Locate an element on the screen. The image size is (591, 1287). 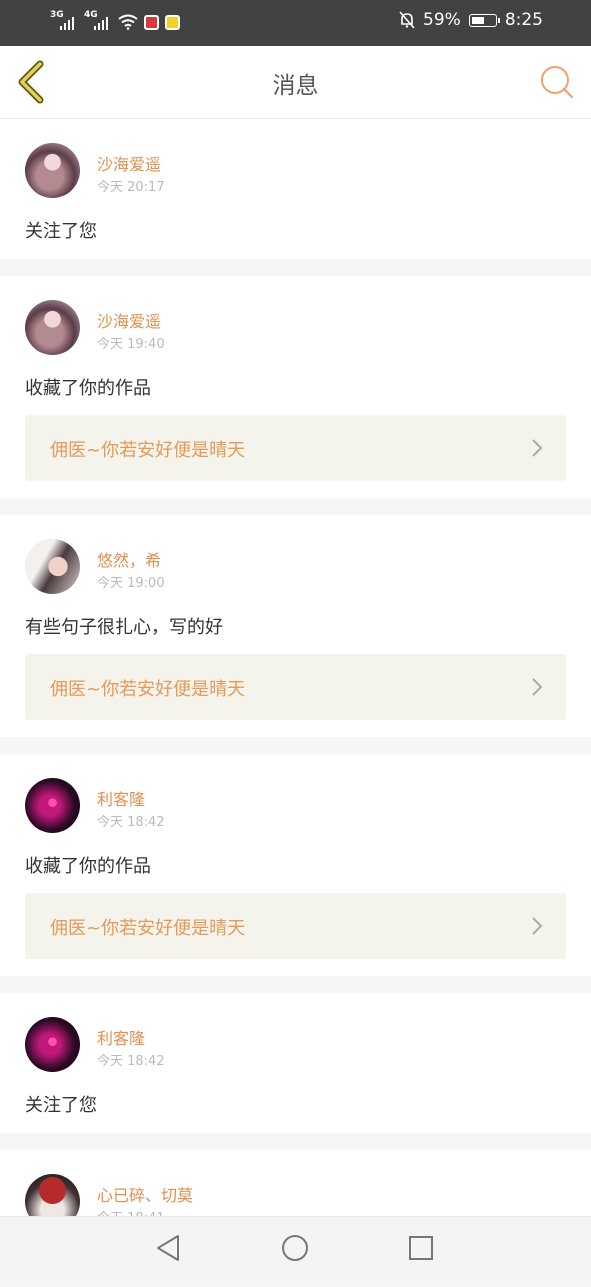
system-nav-bar is located at coordinates (295, 1248).